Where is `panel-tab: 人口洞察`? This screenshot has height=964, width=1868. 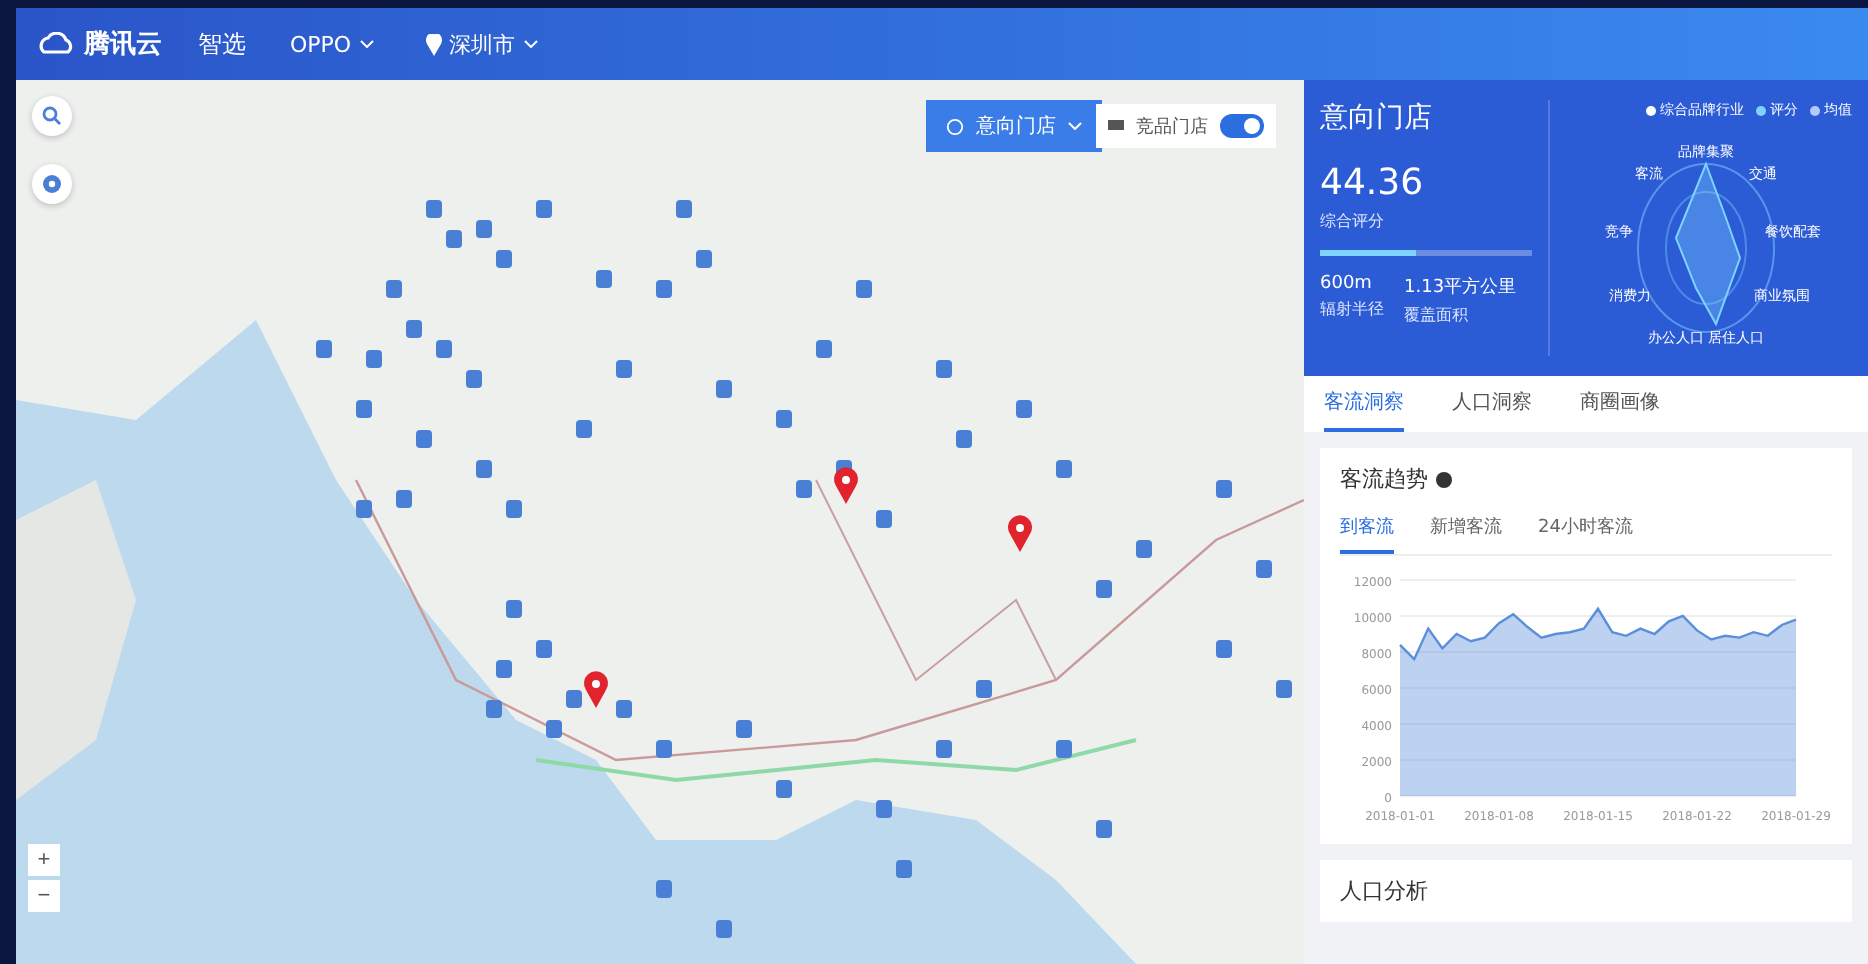
panel-tab: 人口洞察 is located at coordinates (1492, 404).